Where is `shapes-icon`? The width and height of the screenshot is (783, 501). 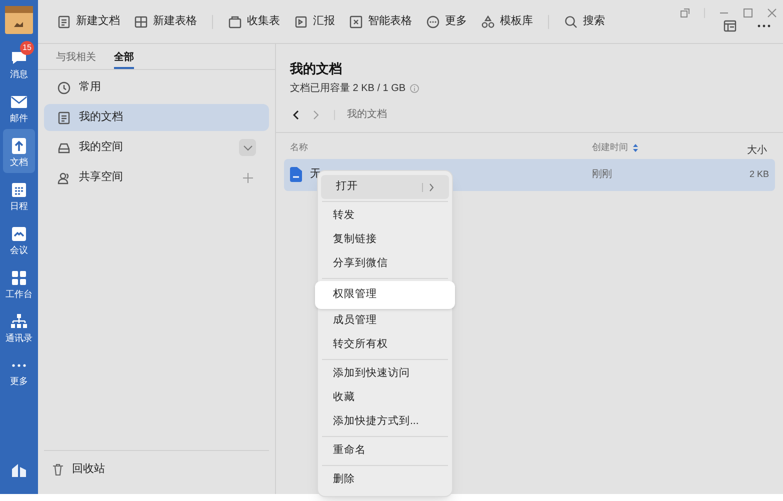
shapes-icon is located at coordinates (488, 21).